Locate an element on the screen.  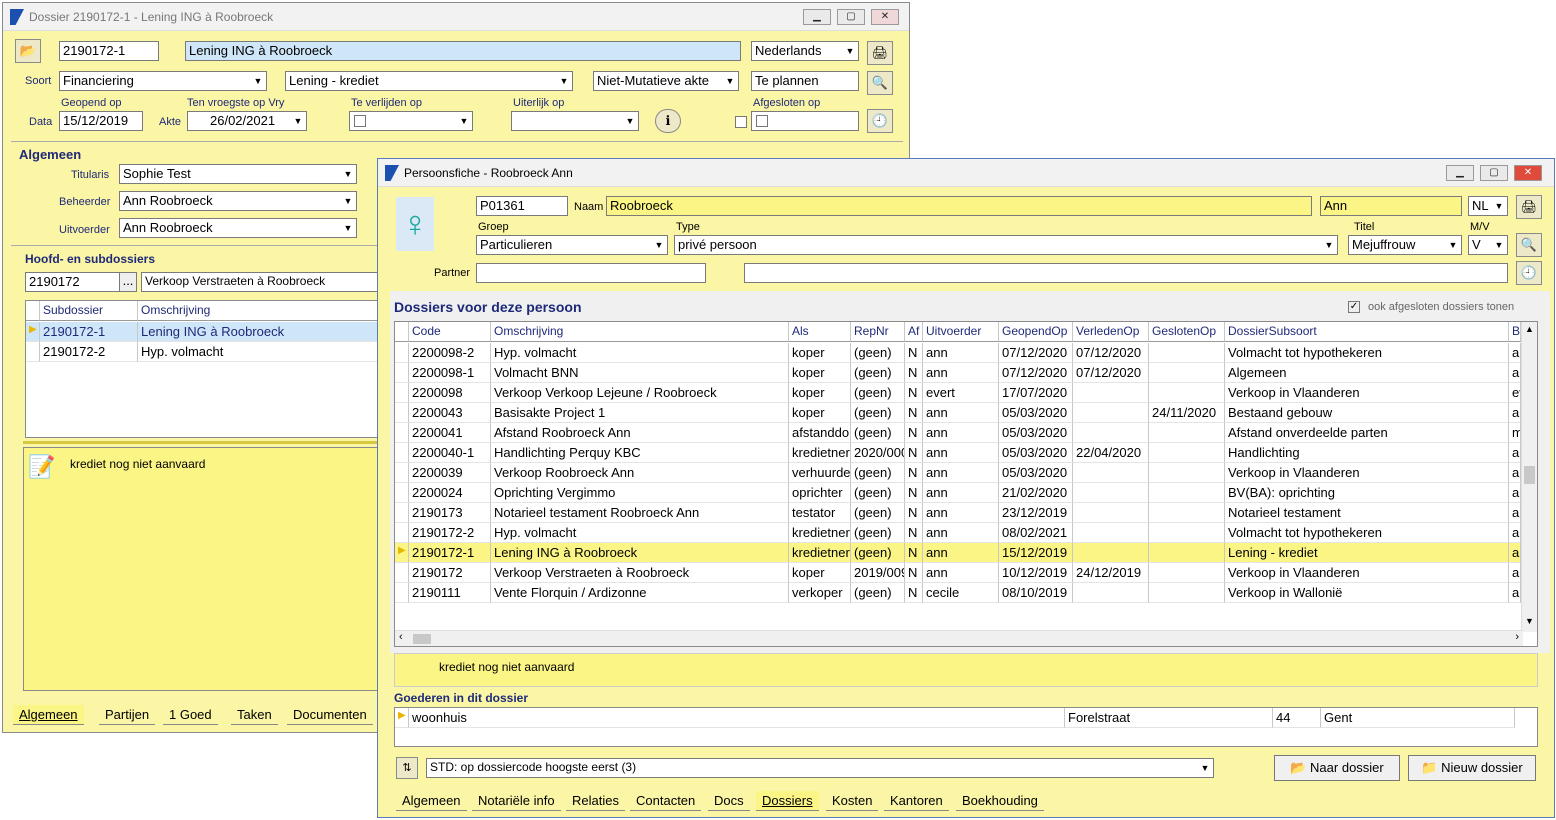
naam-field: Roobroeck is located at coordinates (959, 206).